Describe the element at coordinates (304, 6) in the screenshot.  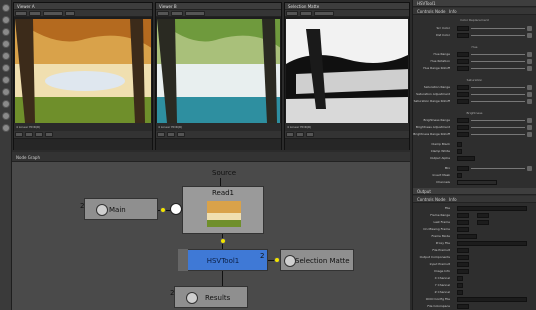
I see `viewer-3-title: Selection Matte` at that location.